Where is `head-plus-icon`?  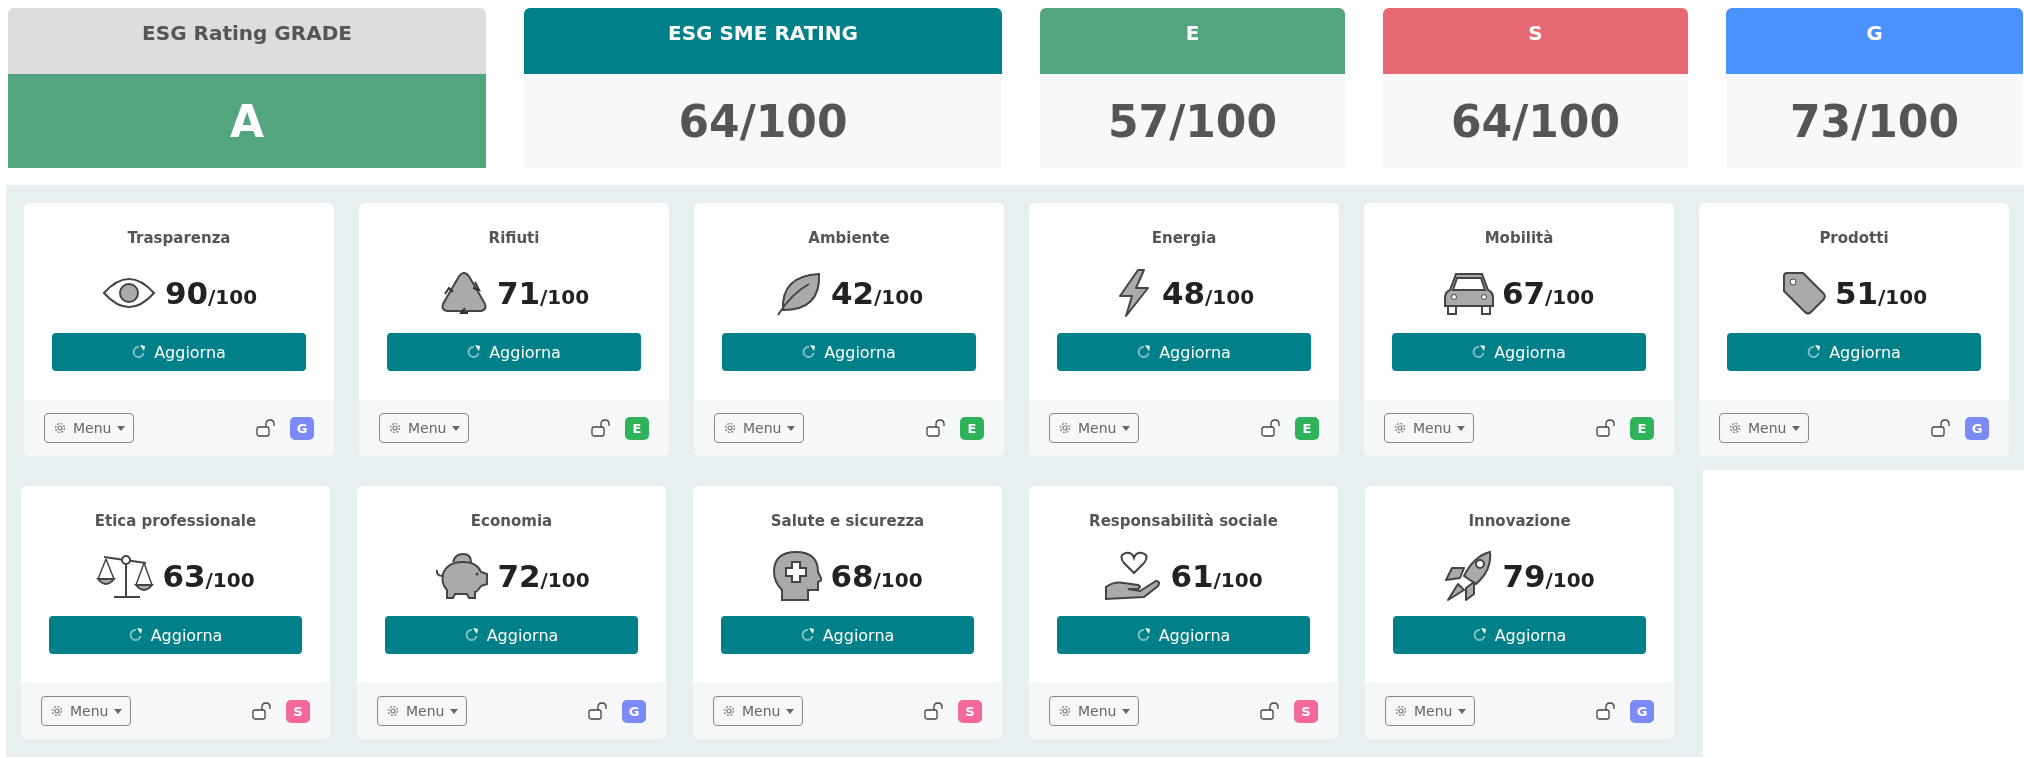
head-plus-icon is located at coordinates (797, 576).